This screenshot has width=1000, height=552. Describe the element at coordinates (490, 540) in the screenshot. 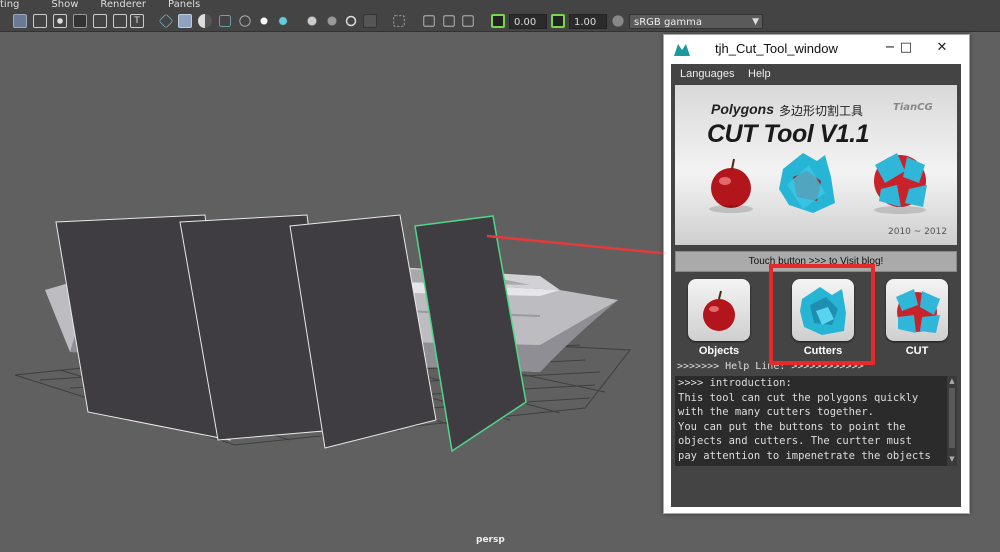

I see `camera-label: persp` at that location.